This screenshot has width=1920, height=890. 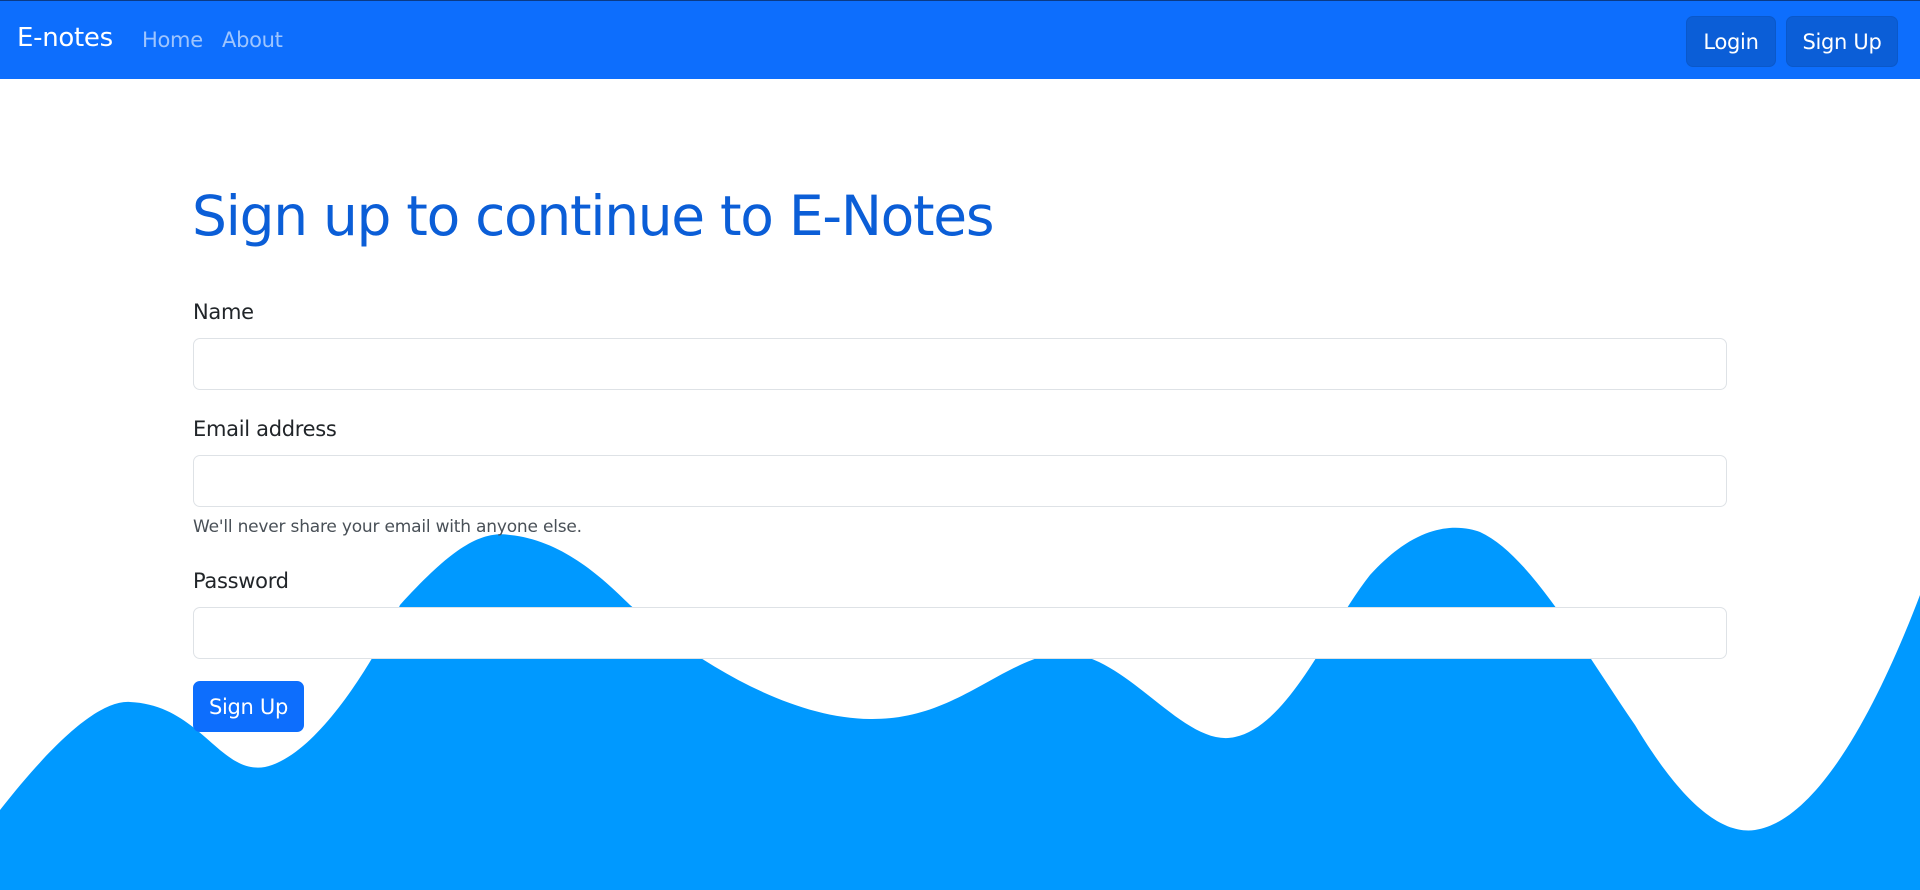 I want to click on signup-submit-button: Sign Up, so click(x=248, y=706).